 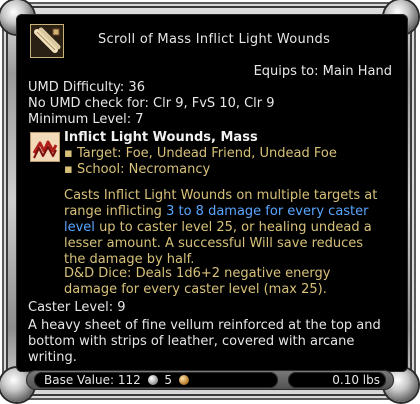 I want to click on inflict-wounds-icon, so click(x=45, y=147).